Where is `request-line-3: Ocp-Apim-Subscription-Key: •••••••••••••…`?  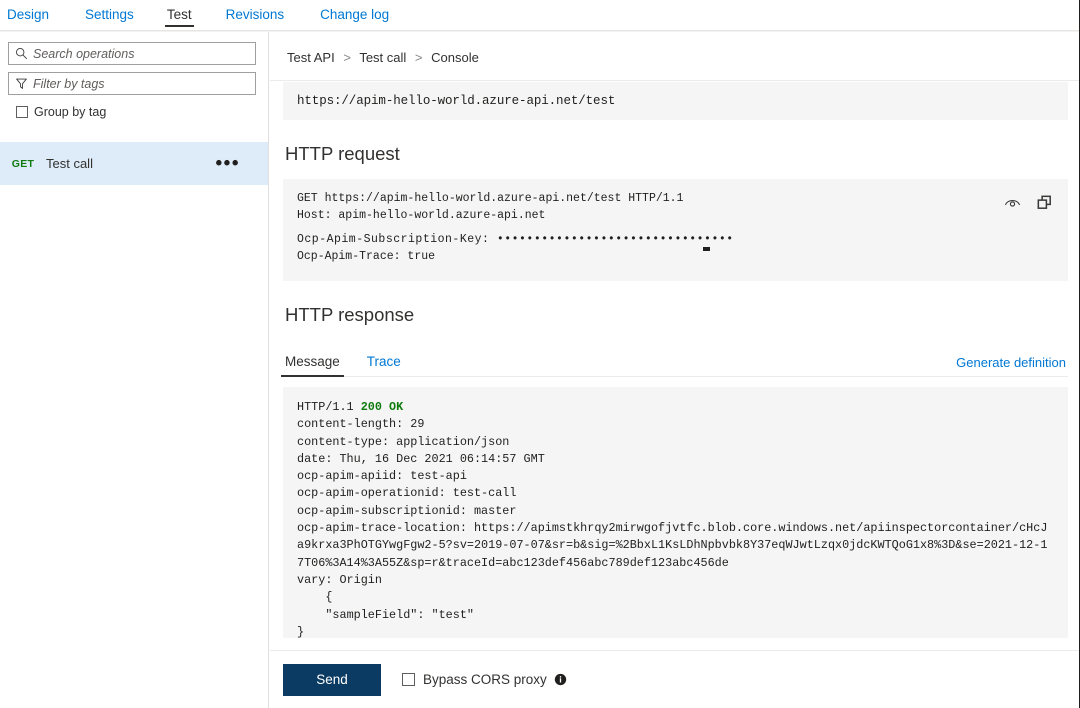
request-line-3: Ocp-Apim-Subscription-Key: •••••••••••••… is located at coordinates (515, 239).